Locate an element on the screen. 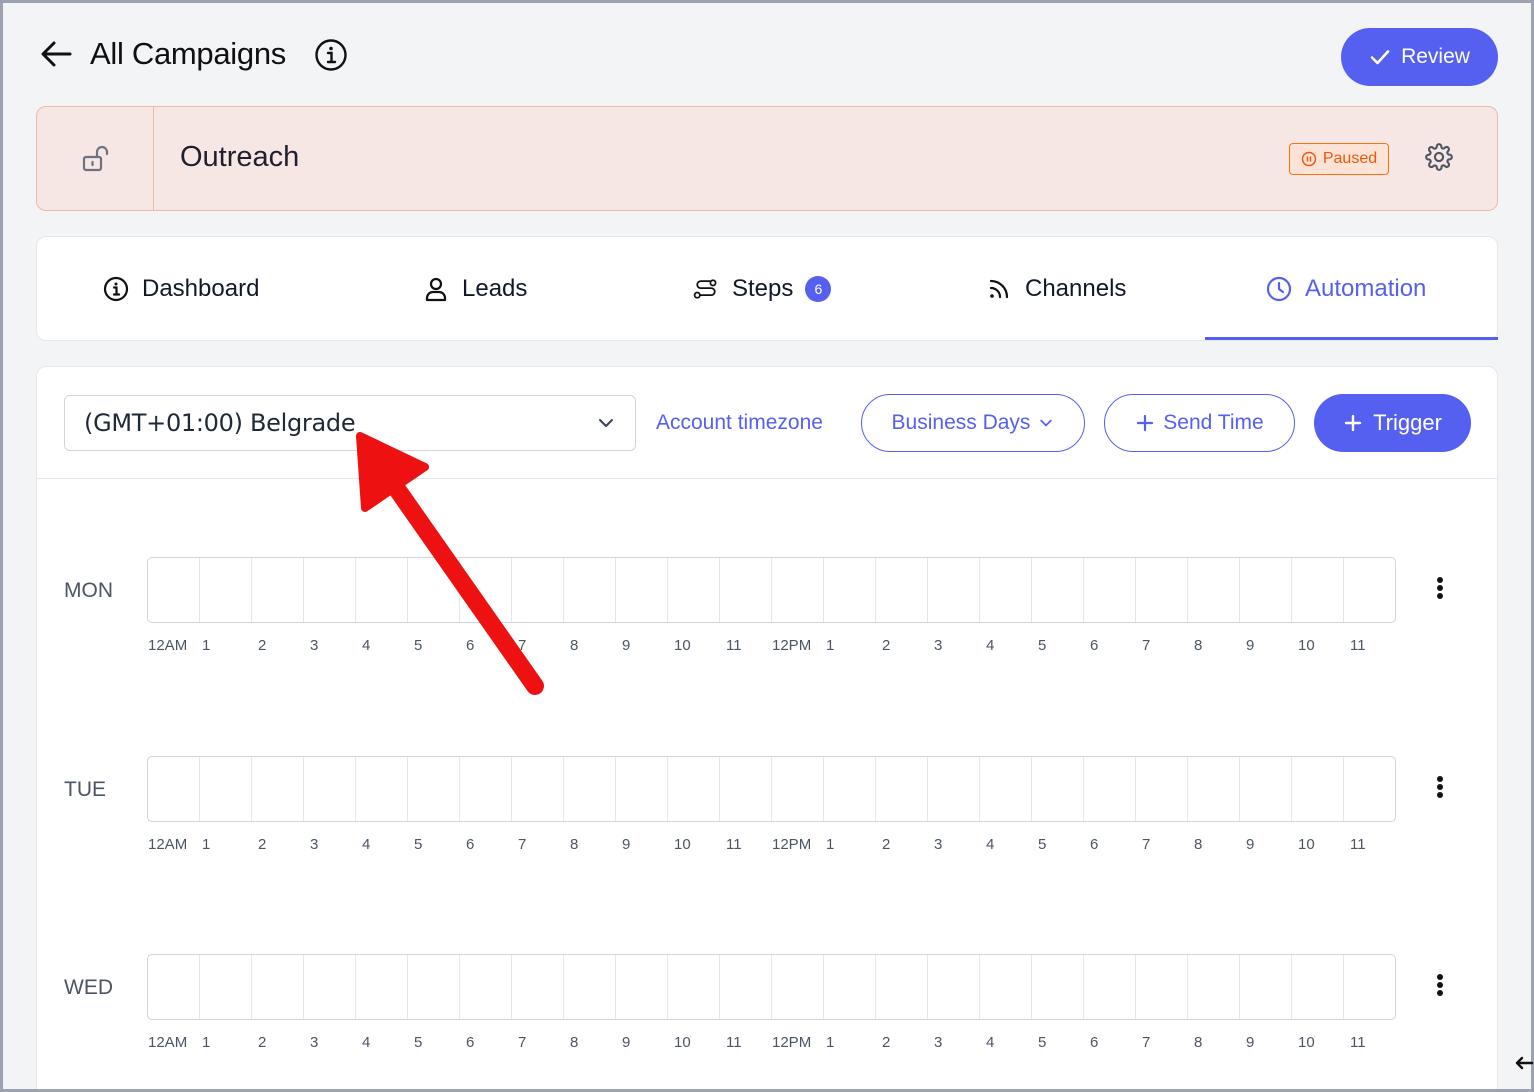 The height and width of the screenshot is (1092, 1534). hour-label: 11 is located at coordinates (1358, 844).